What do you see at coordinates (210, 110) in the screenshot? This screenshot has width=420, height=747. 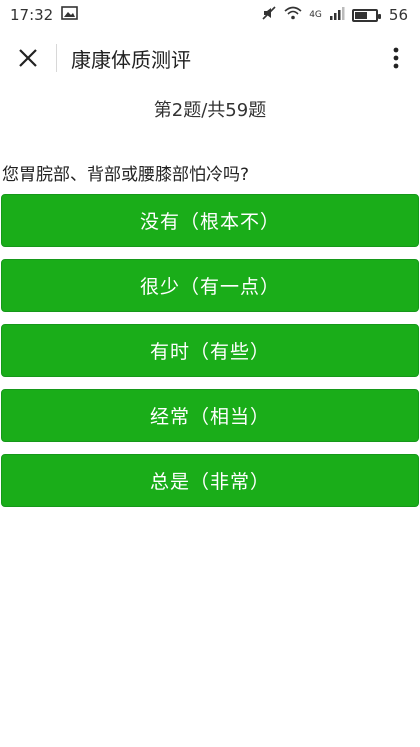 I see `question-progress: 第2题/共59题` at bounding box center [210, 110].